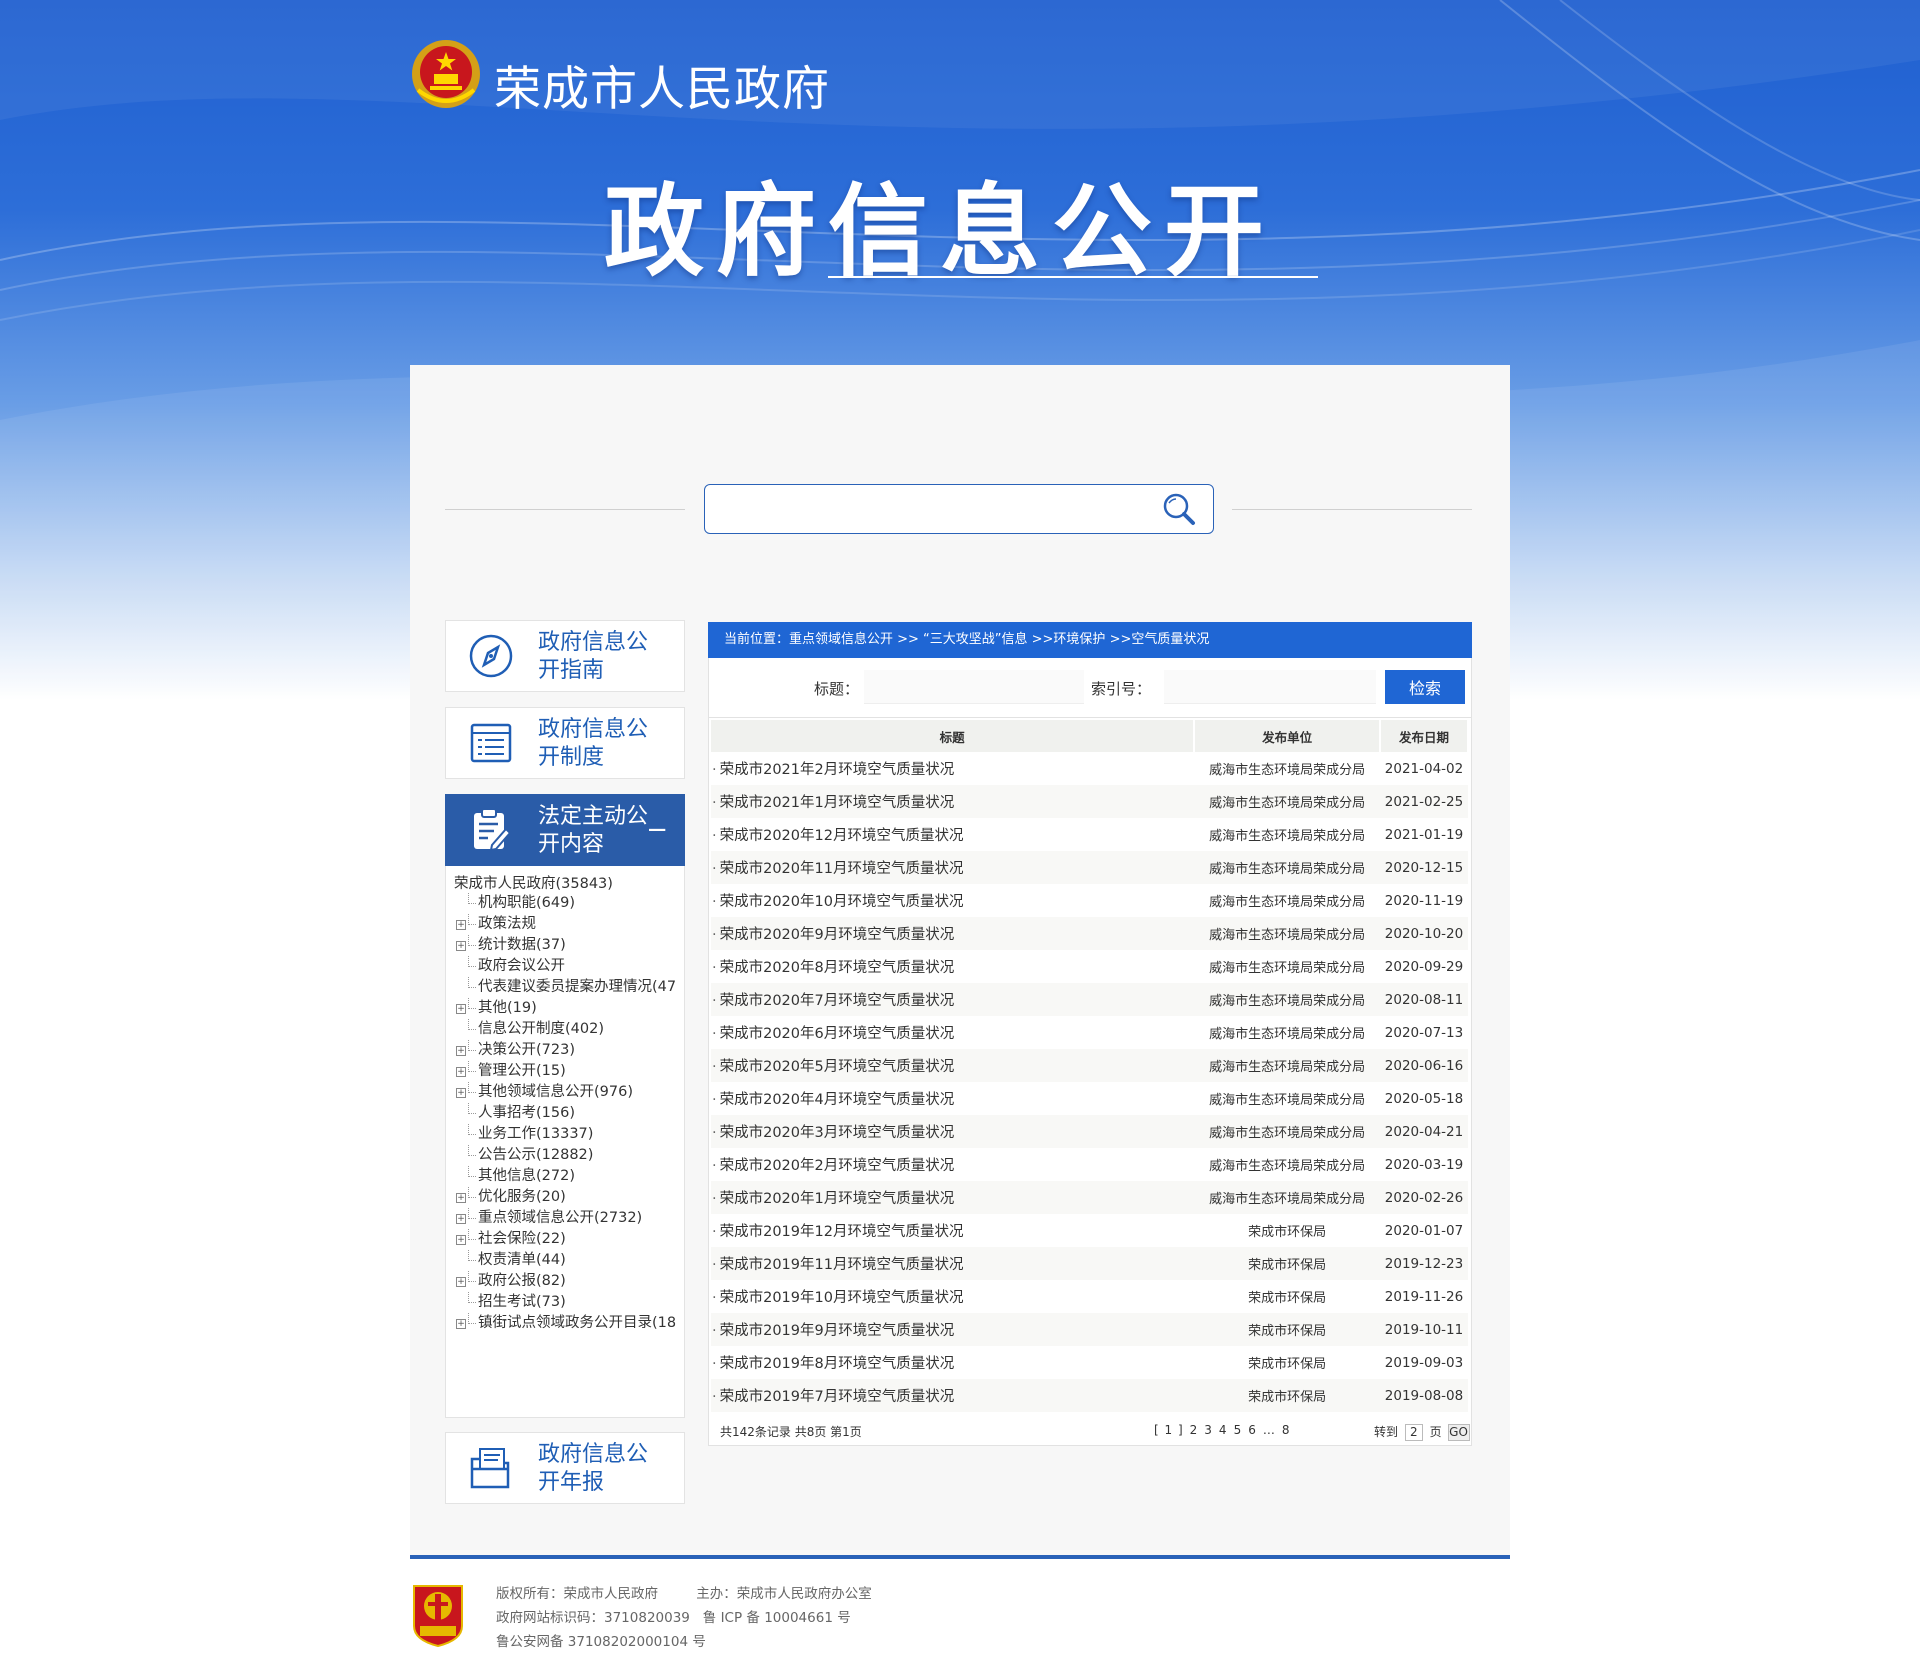 Image resolution: width=1920 pixels, height=1671 pixels. What do you see at coordinates (569, 1092) in the screenshot?
I see `tree-item: + 其他领域信息公开(976)` at bounding box center [569, 1092].